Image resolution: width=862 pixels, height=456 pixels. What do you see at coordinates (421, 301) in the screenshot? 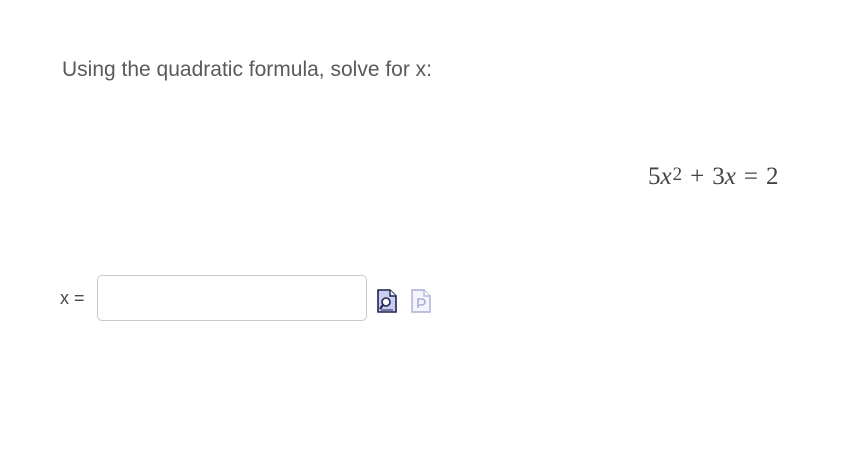
I see `print-document-icon` at bounding box center [421, 301].